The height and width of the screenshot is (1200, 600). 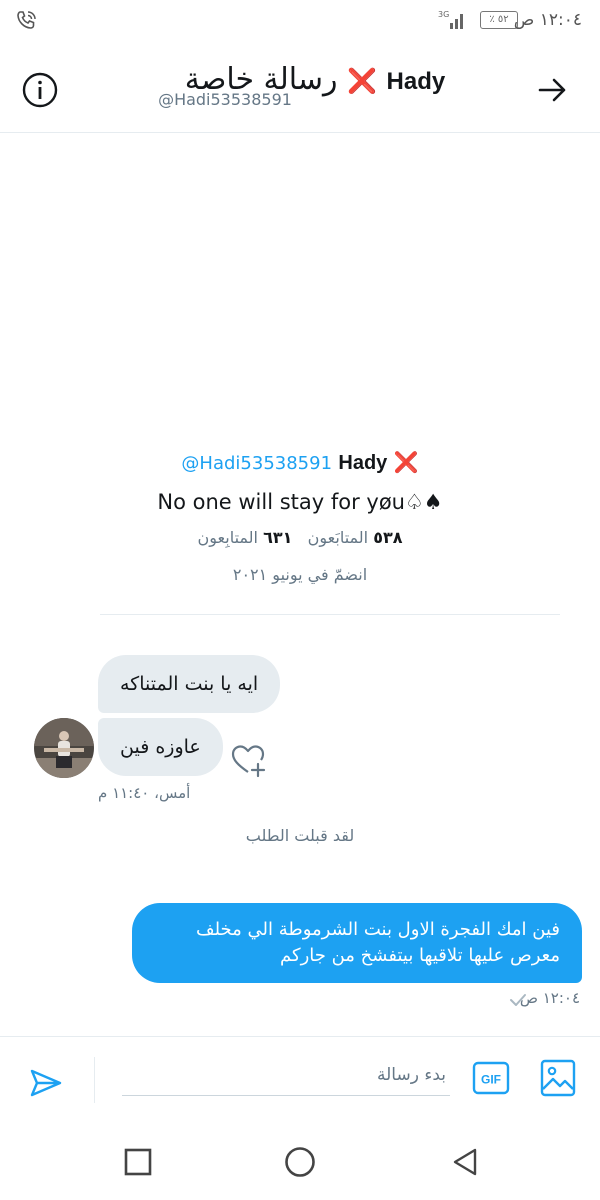 I want to click on wifi-call-icon, so click(x=26, y=20).